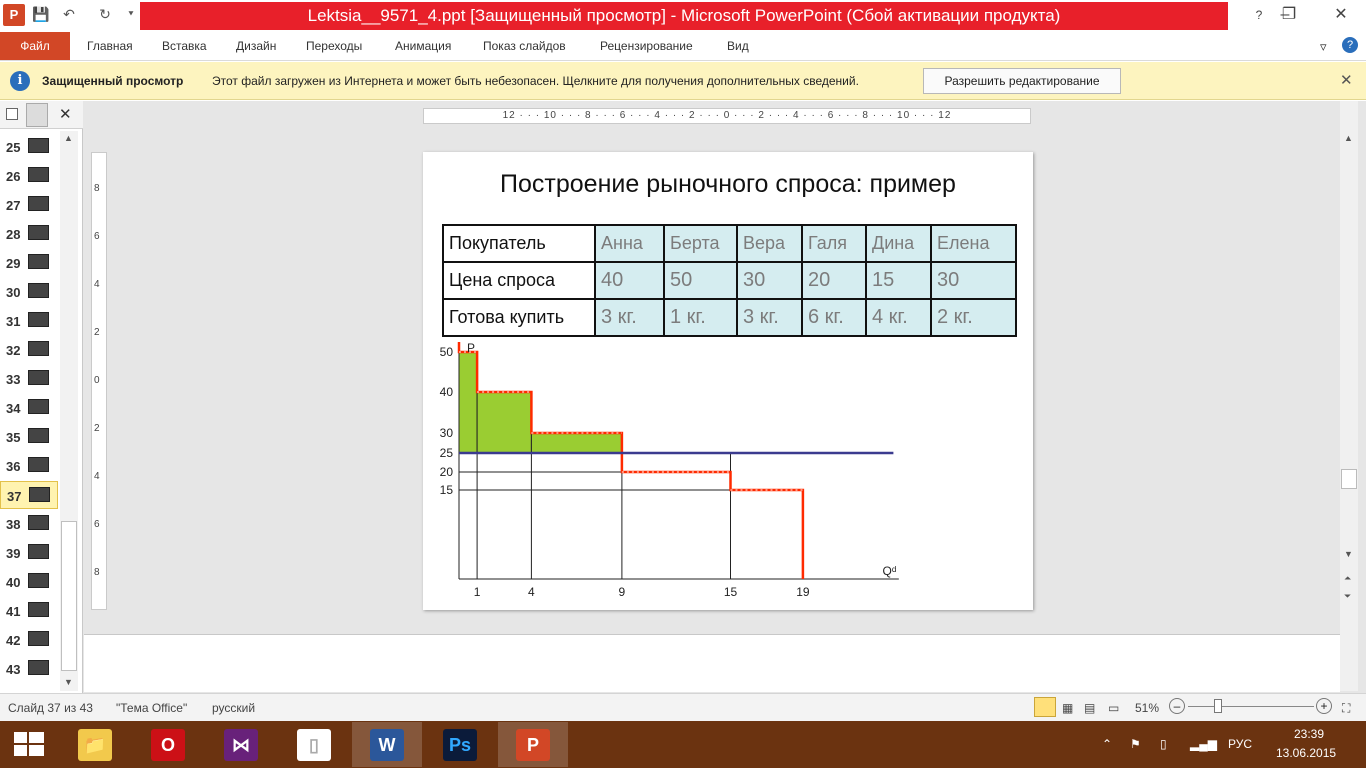 The width and height of the screenshot is (1366, 768). I want to click on normal-view-icon, so click(1045, 707).